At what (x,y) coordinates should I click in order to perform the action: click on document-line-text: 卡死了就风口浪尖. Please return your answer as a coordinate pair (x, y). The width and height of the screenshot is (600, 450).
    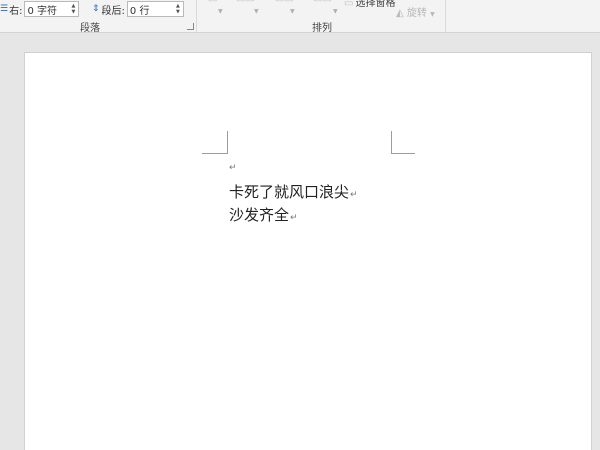
    Looking at the image, I should click on (289, 192).